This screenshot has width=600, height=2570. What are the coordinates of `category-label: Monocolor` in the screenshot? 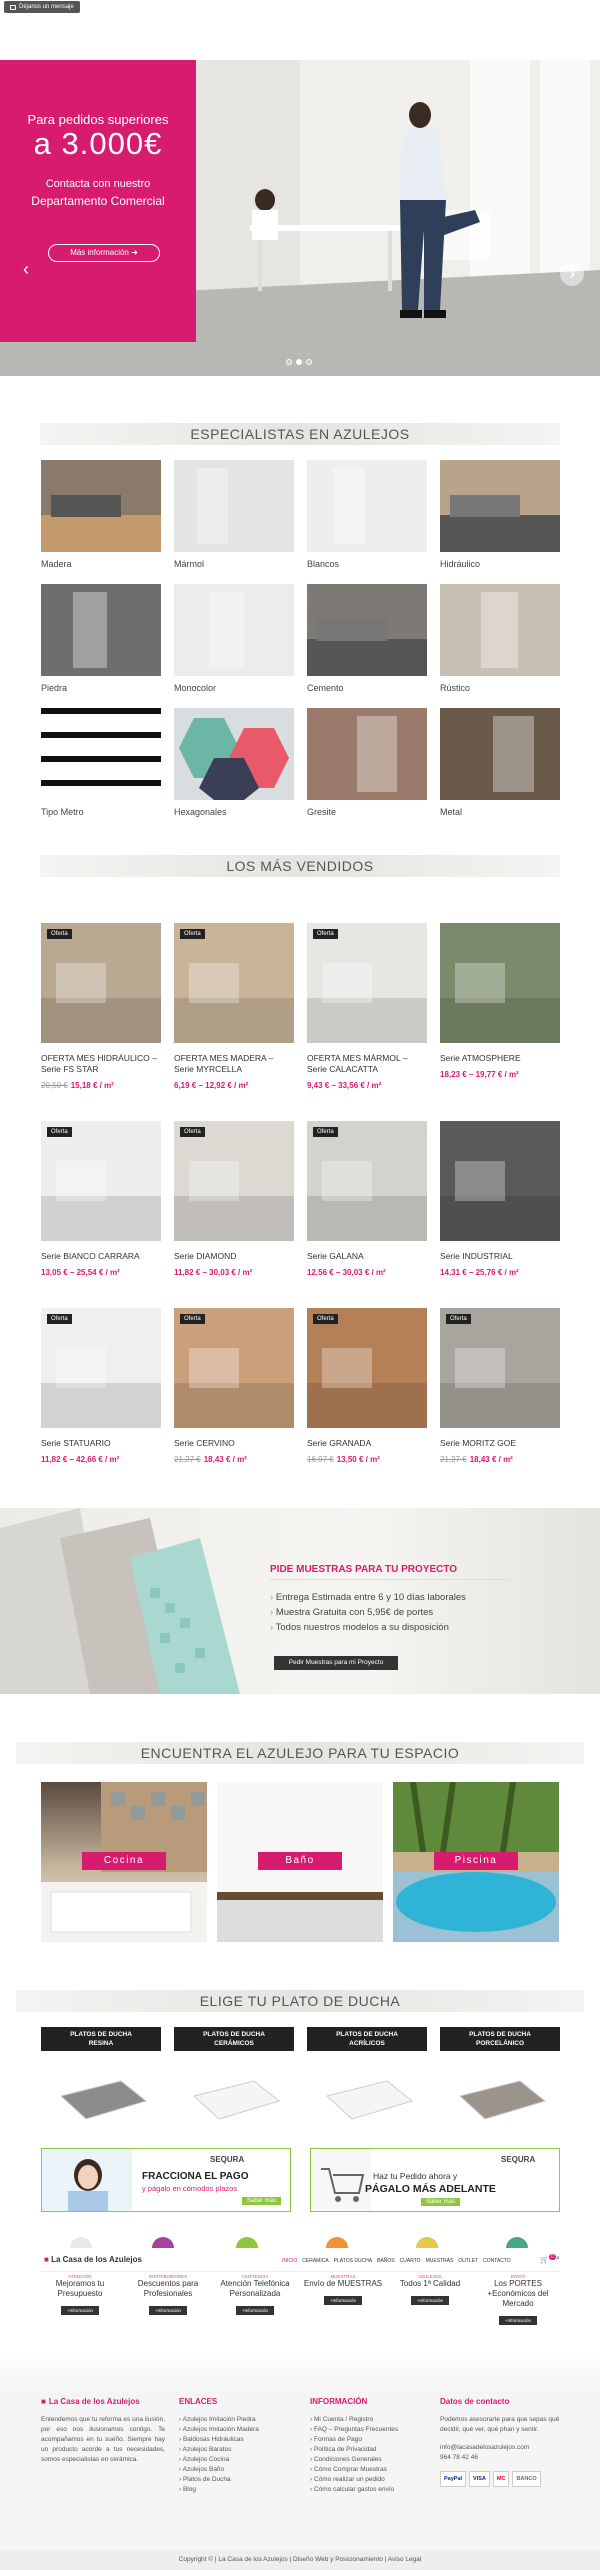 It's located at (195, 688).